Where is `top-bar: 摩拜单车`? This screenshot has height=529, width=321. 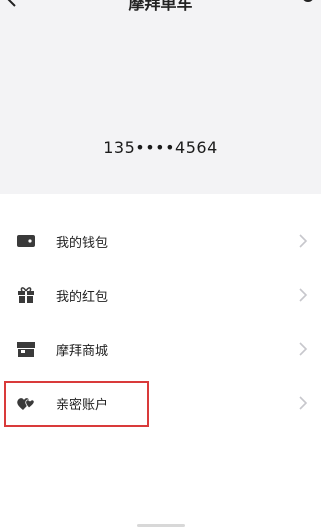 top-bar: 摩拜单车 is located at coordinates (160, 6).